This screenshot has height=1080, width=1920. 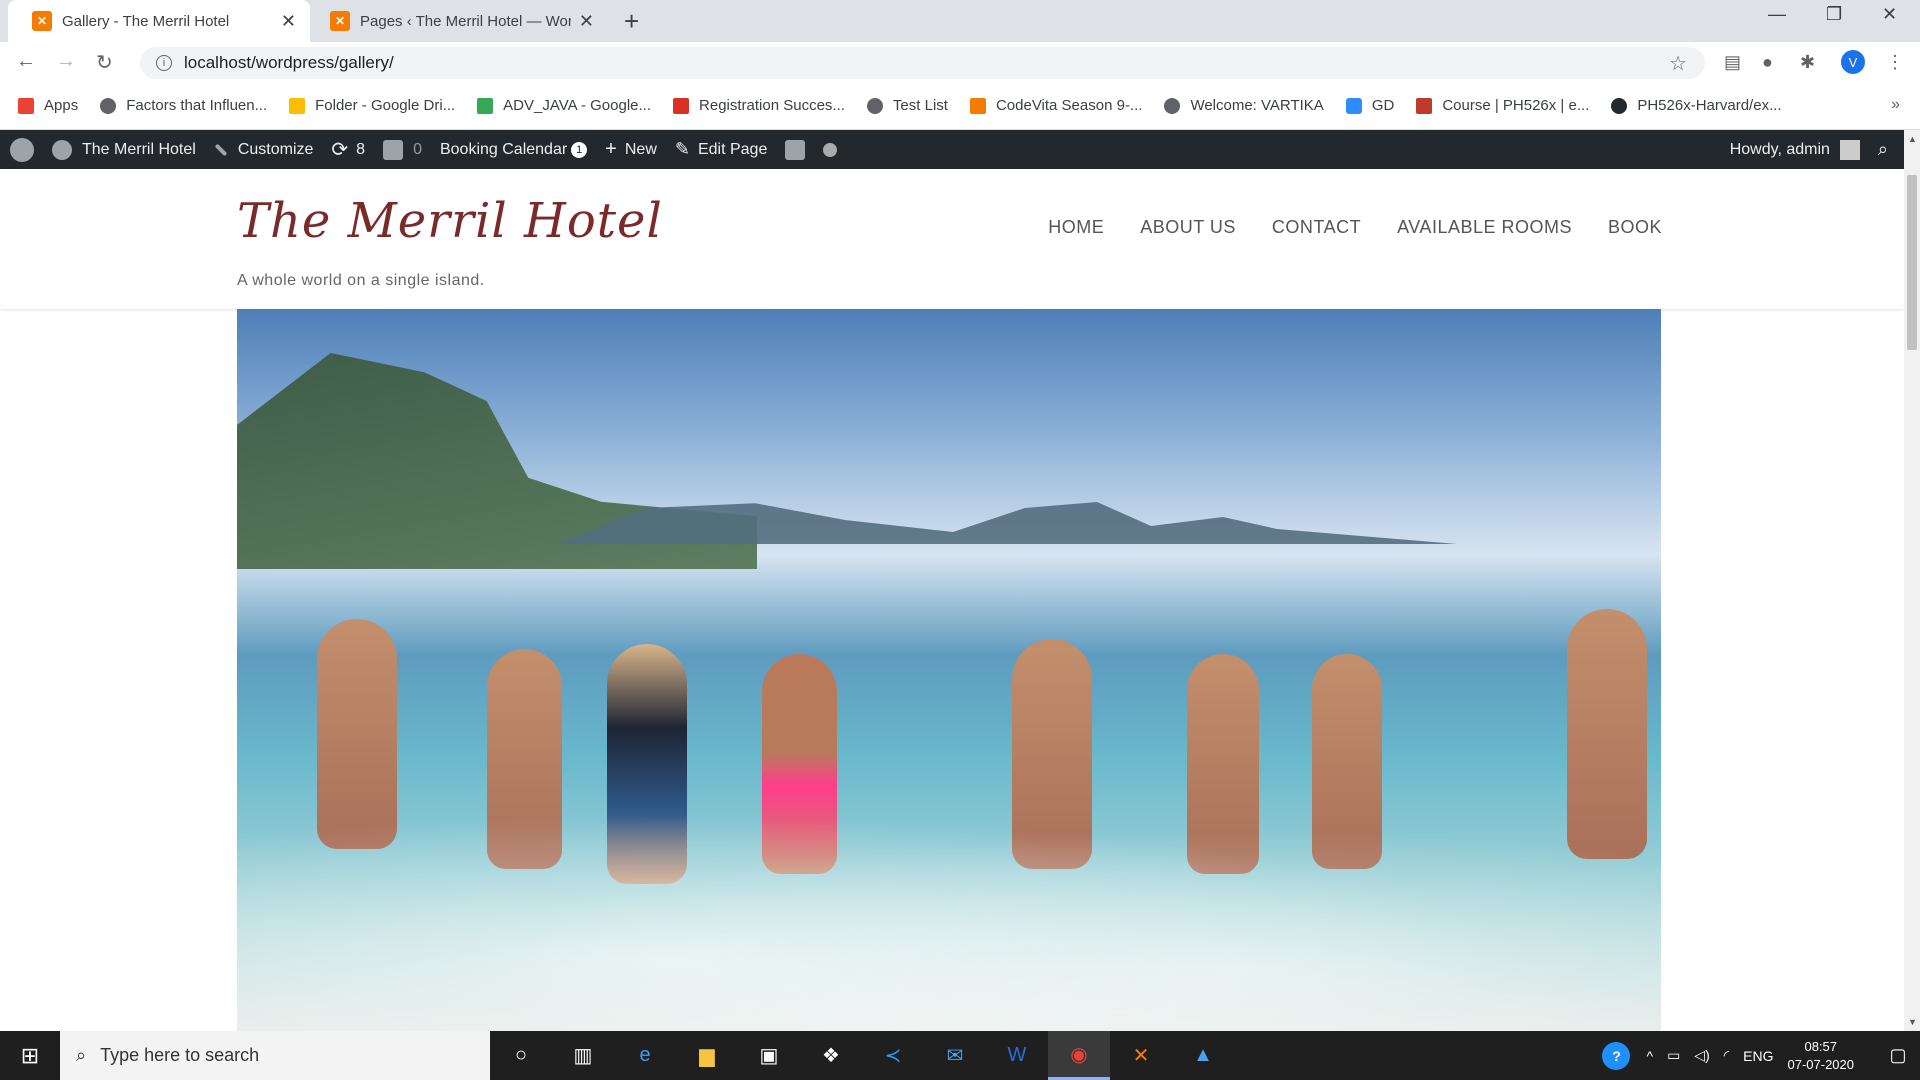 I want to click on mail-icon: ✉, so click(x=955, y=1055).